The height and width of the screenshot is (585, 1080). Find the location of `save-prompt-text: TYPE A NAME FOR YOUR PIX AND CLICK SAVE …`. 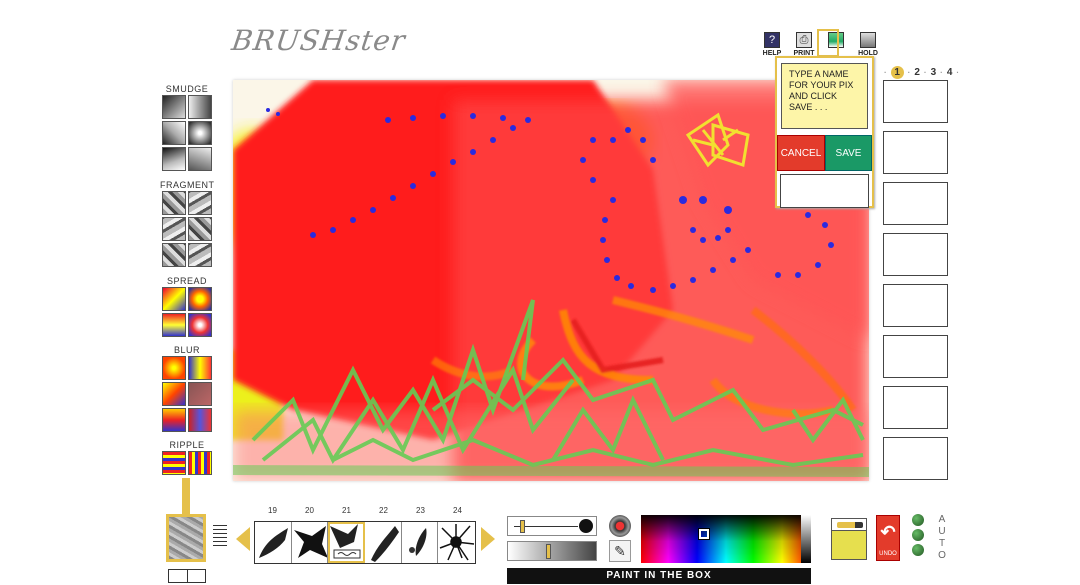

save-prompt-text: TYPE A NAME FOR YOUR PIX AND CLICK SAVE … is located at coordinates (824, 96).